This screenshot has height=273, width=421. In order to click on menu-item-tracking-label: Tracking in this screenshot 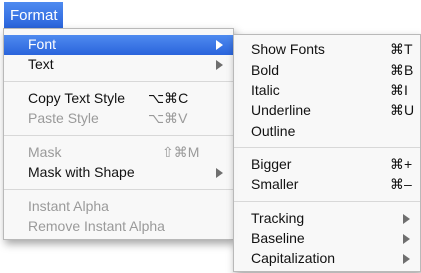, I will do `click(278, 218)`.